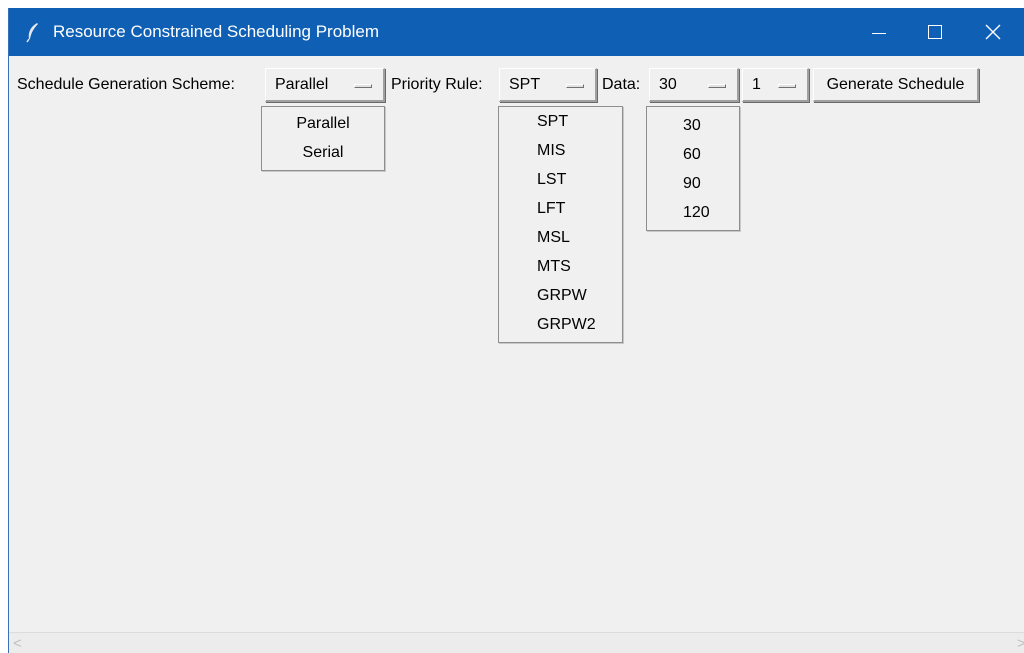 The height and width of the screenshot is (653, 1024). Describe the element at coordinates (516, 642) in the screenshot. I see `horizontal-scrollbar: < >` at that location.